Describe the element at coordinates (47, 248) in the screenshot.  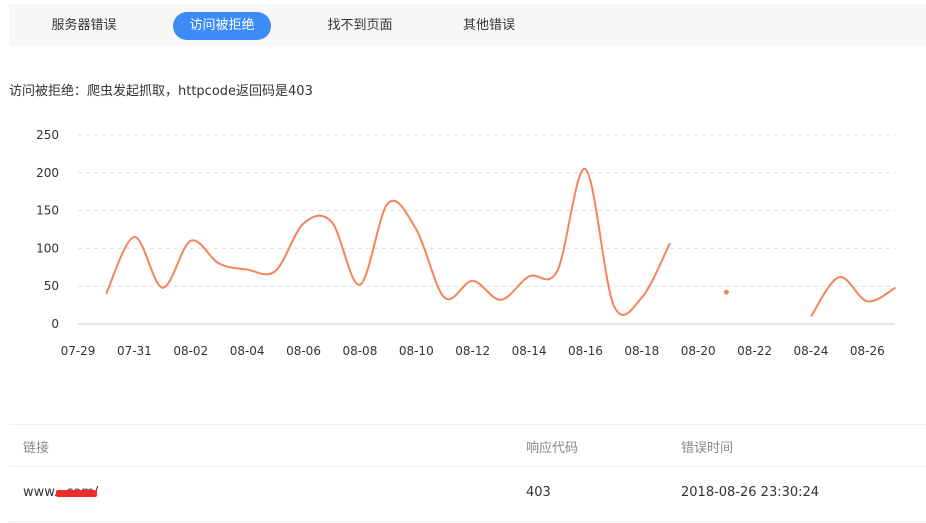
I see `y-tick-label: 100` at that location.